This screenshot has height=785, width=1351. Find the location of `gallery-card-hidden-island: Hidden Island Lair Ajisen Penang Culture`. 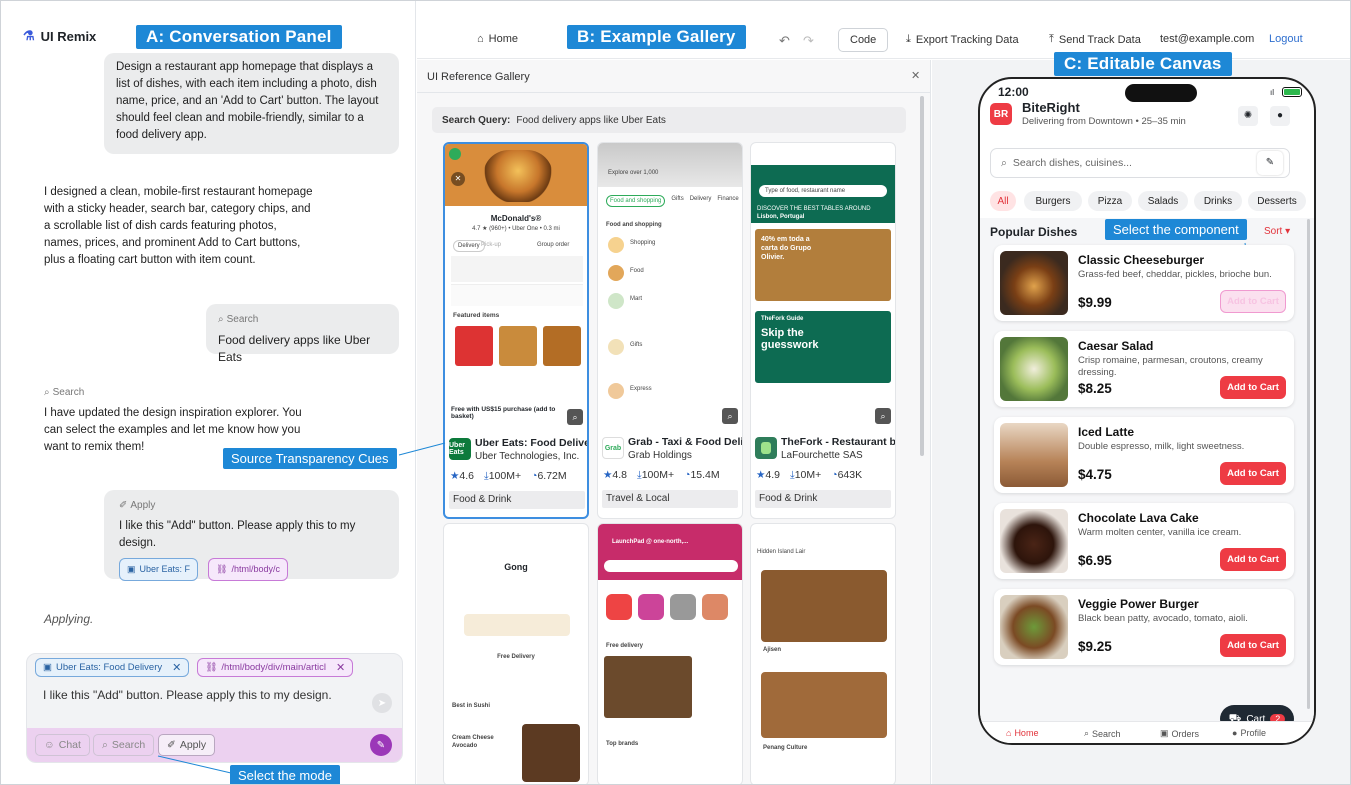

gallery-card-hidden-island: Hidden Island Lair Ajisen Penang Culture is located at coordinates (823, 653).